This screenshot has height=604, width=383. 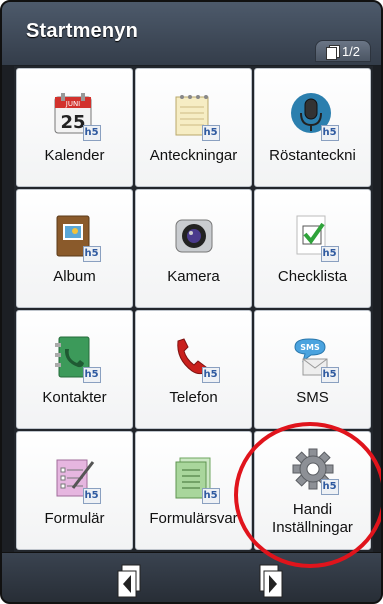 What do you see at coordinates (193, 155) in the screenshot?
I see `tile-label: Anteckningar` at bounding box center [193, 155].